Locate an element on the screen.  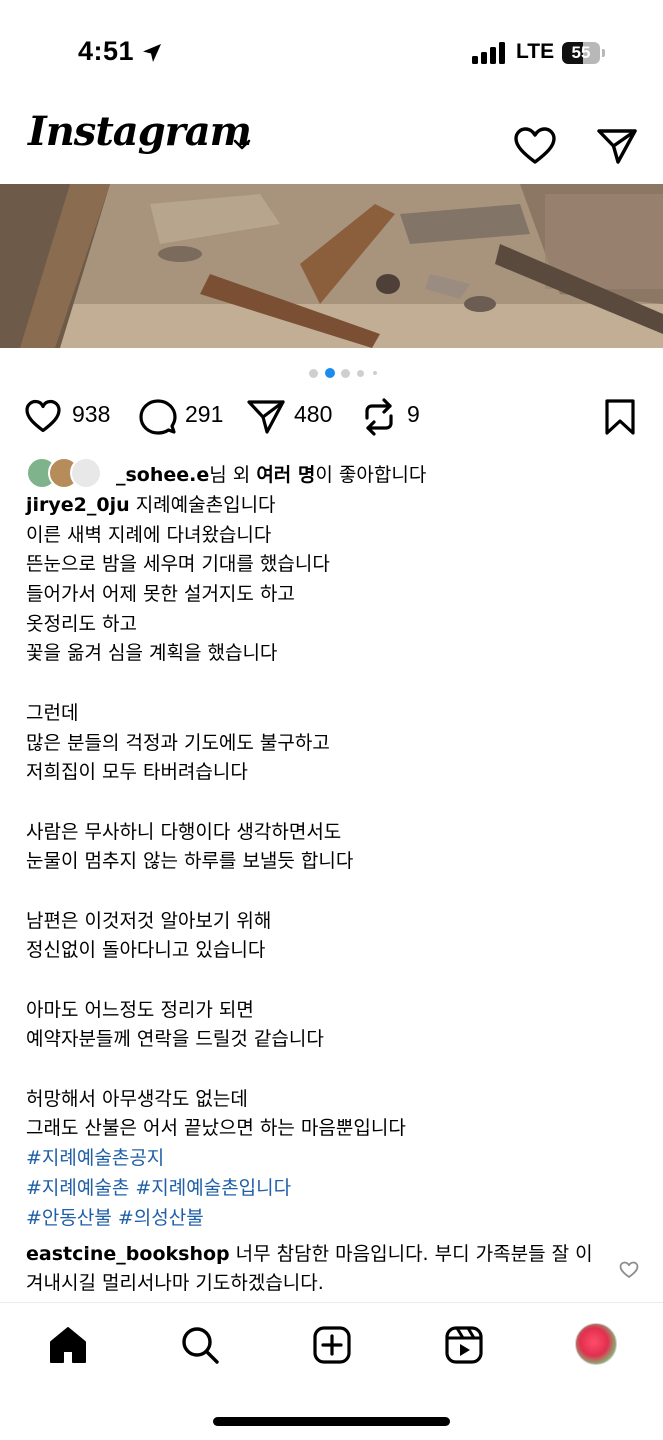
caption-line: 이른 새벽 지례에 다녀왔습니다 is located at coordinates (149, 534).